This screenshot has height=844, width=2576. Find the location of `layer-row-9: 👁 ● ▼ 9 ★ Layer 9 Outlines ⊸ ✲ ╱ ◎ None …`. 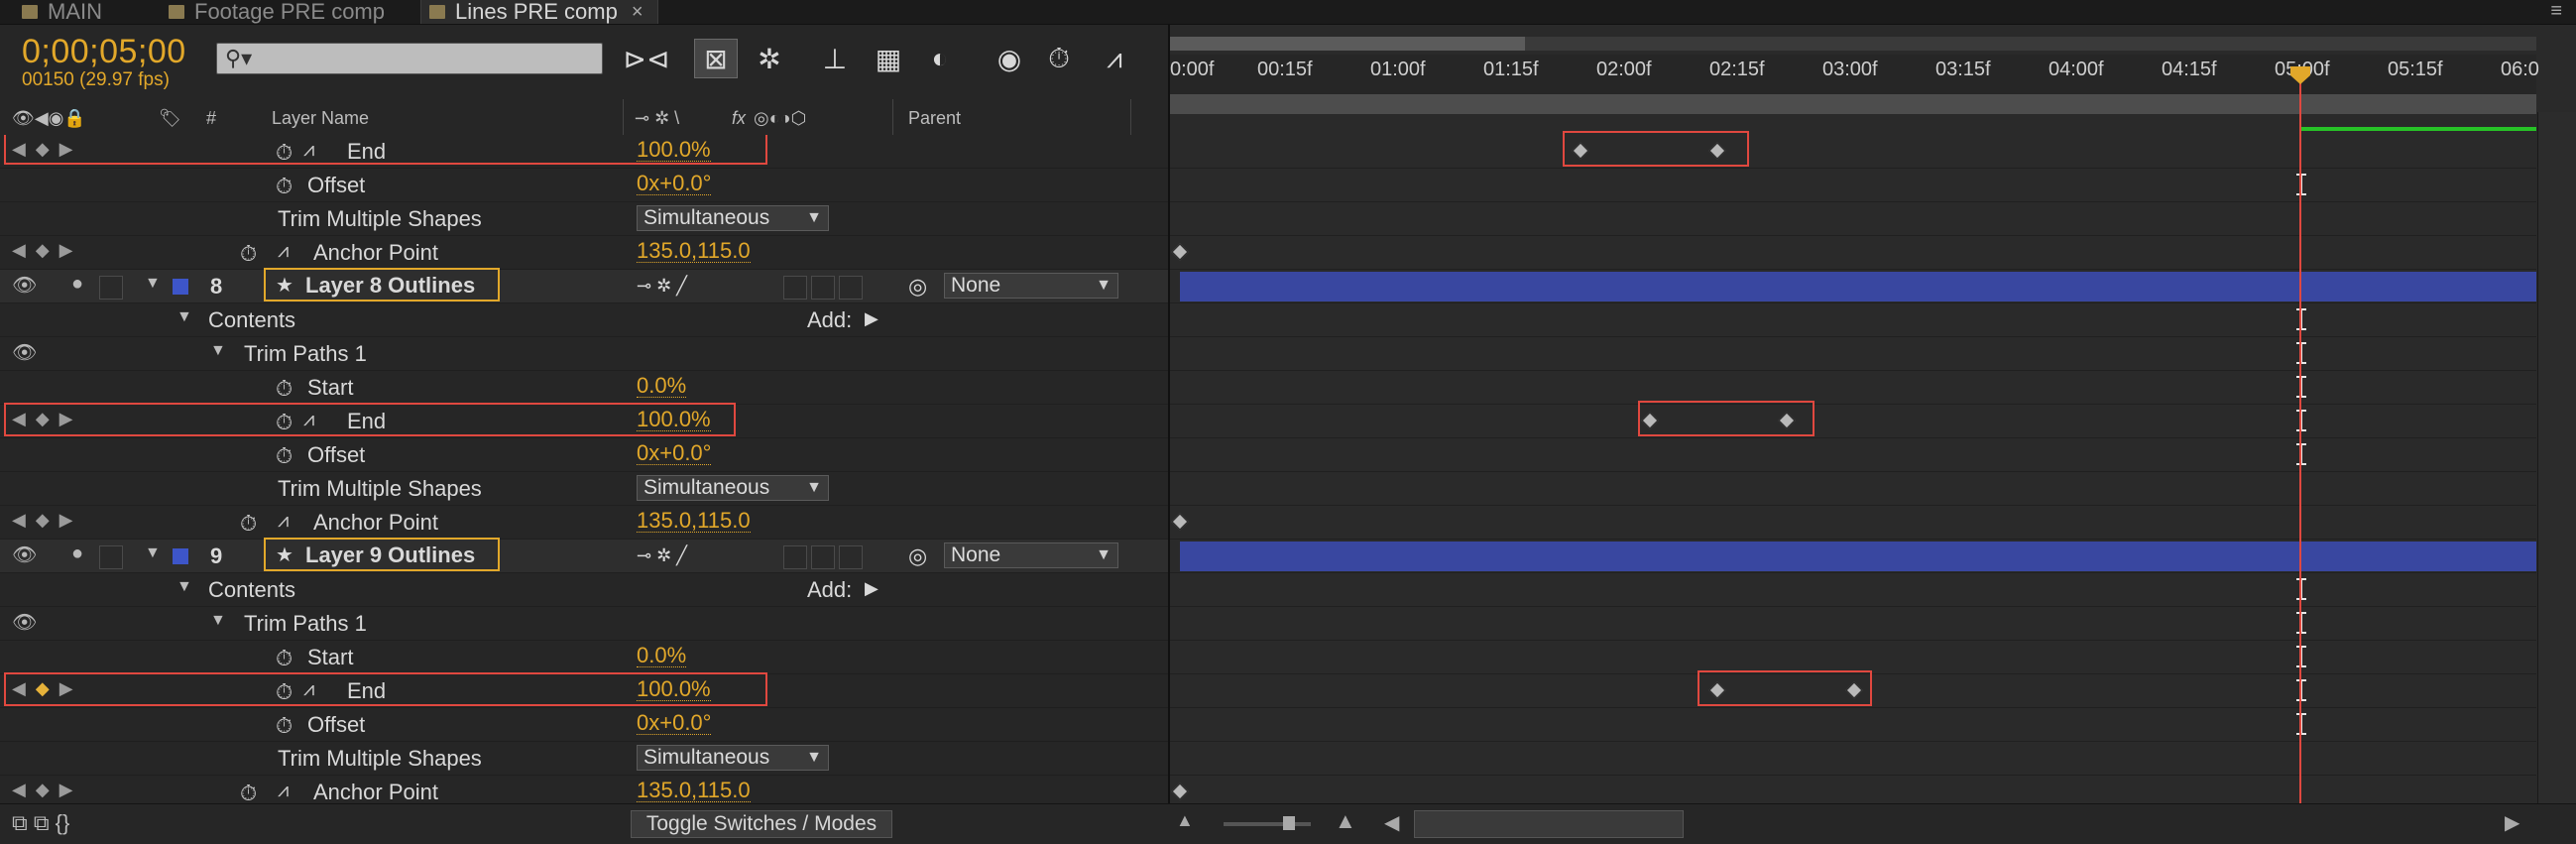

layer-row-9: 👁 ● ▼ 9 ★ Layer 9 Outlines ⊸ ✲ ╱ ◎ None … is located at coordinates (584, 555).